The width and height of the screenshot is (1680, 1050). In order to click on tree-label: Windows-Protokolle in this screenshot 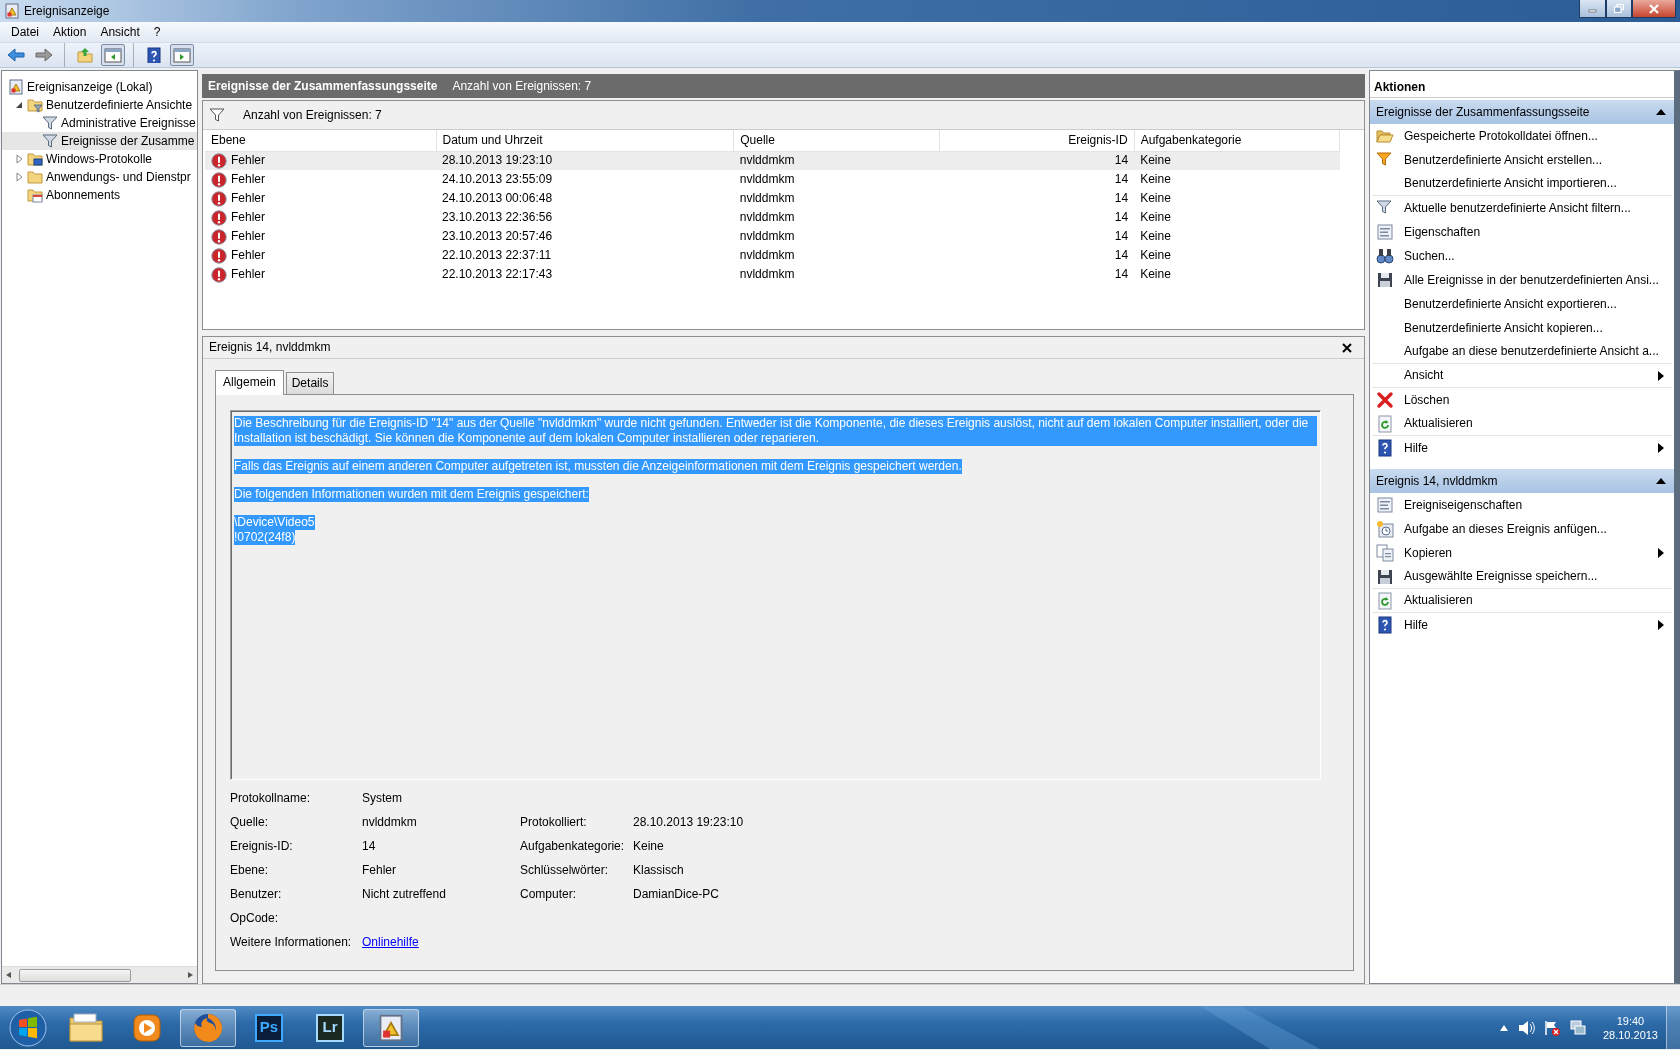, I will do `click(99, 159)`.